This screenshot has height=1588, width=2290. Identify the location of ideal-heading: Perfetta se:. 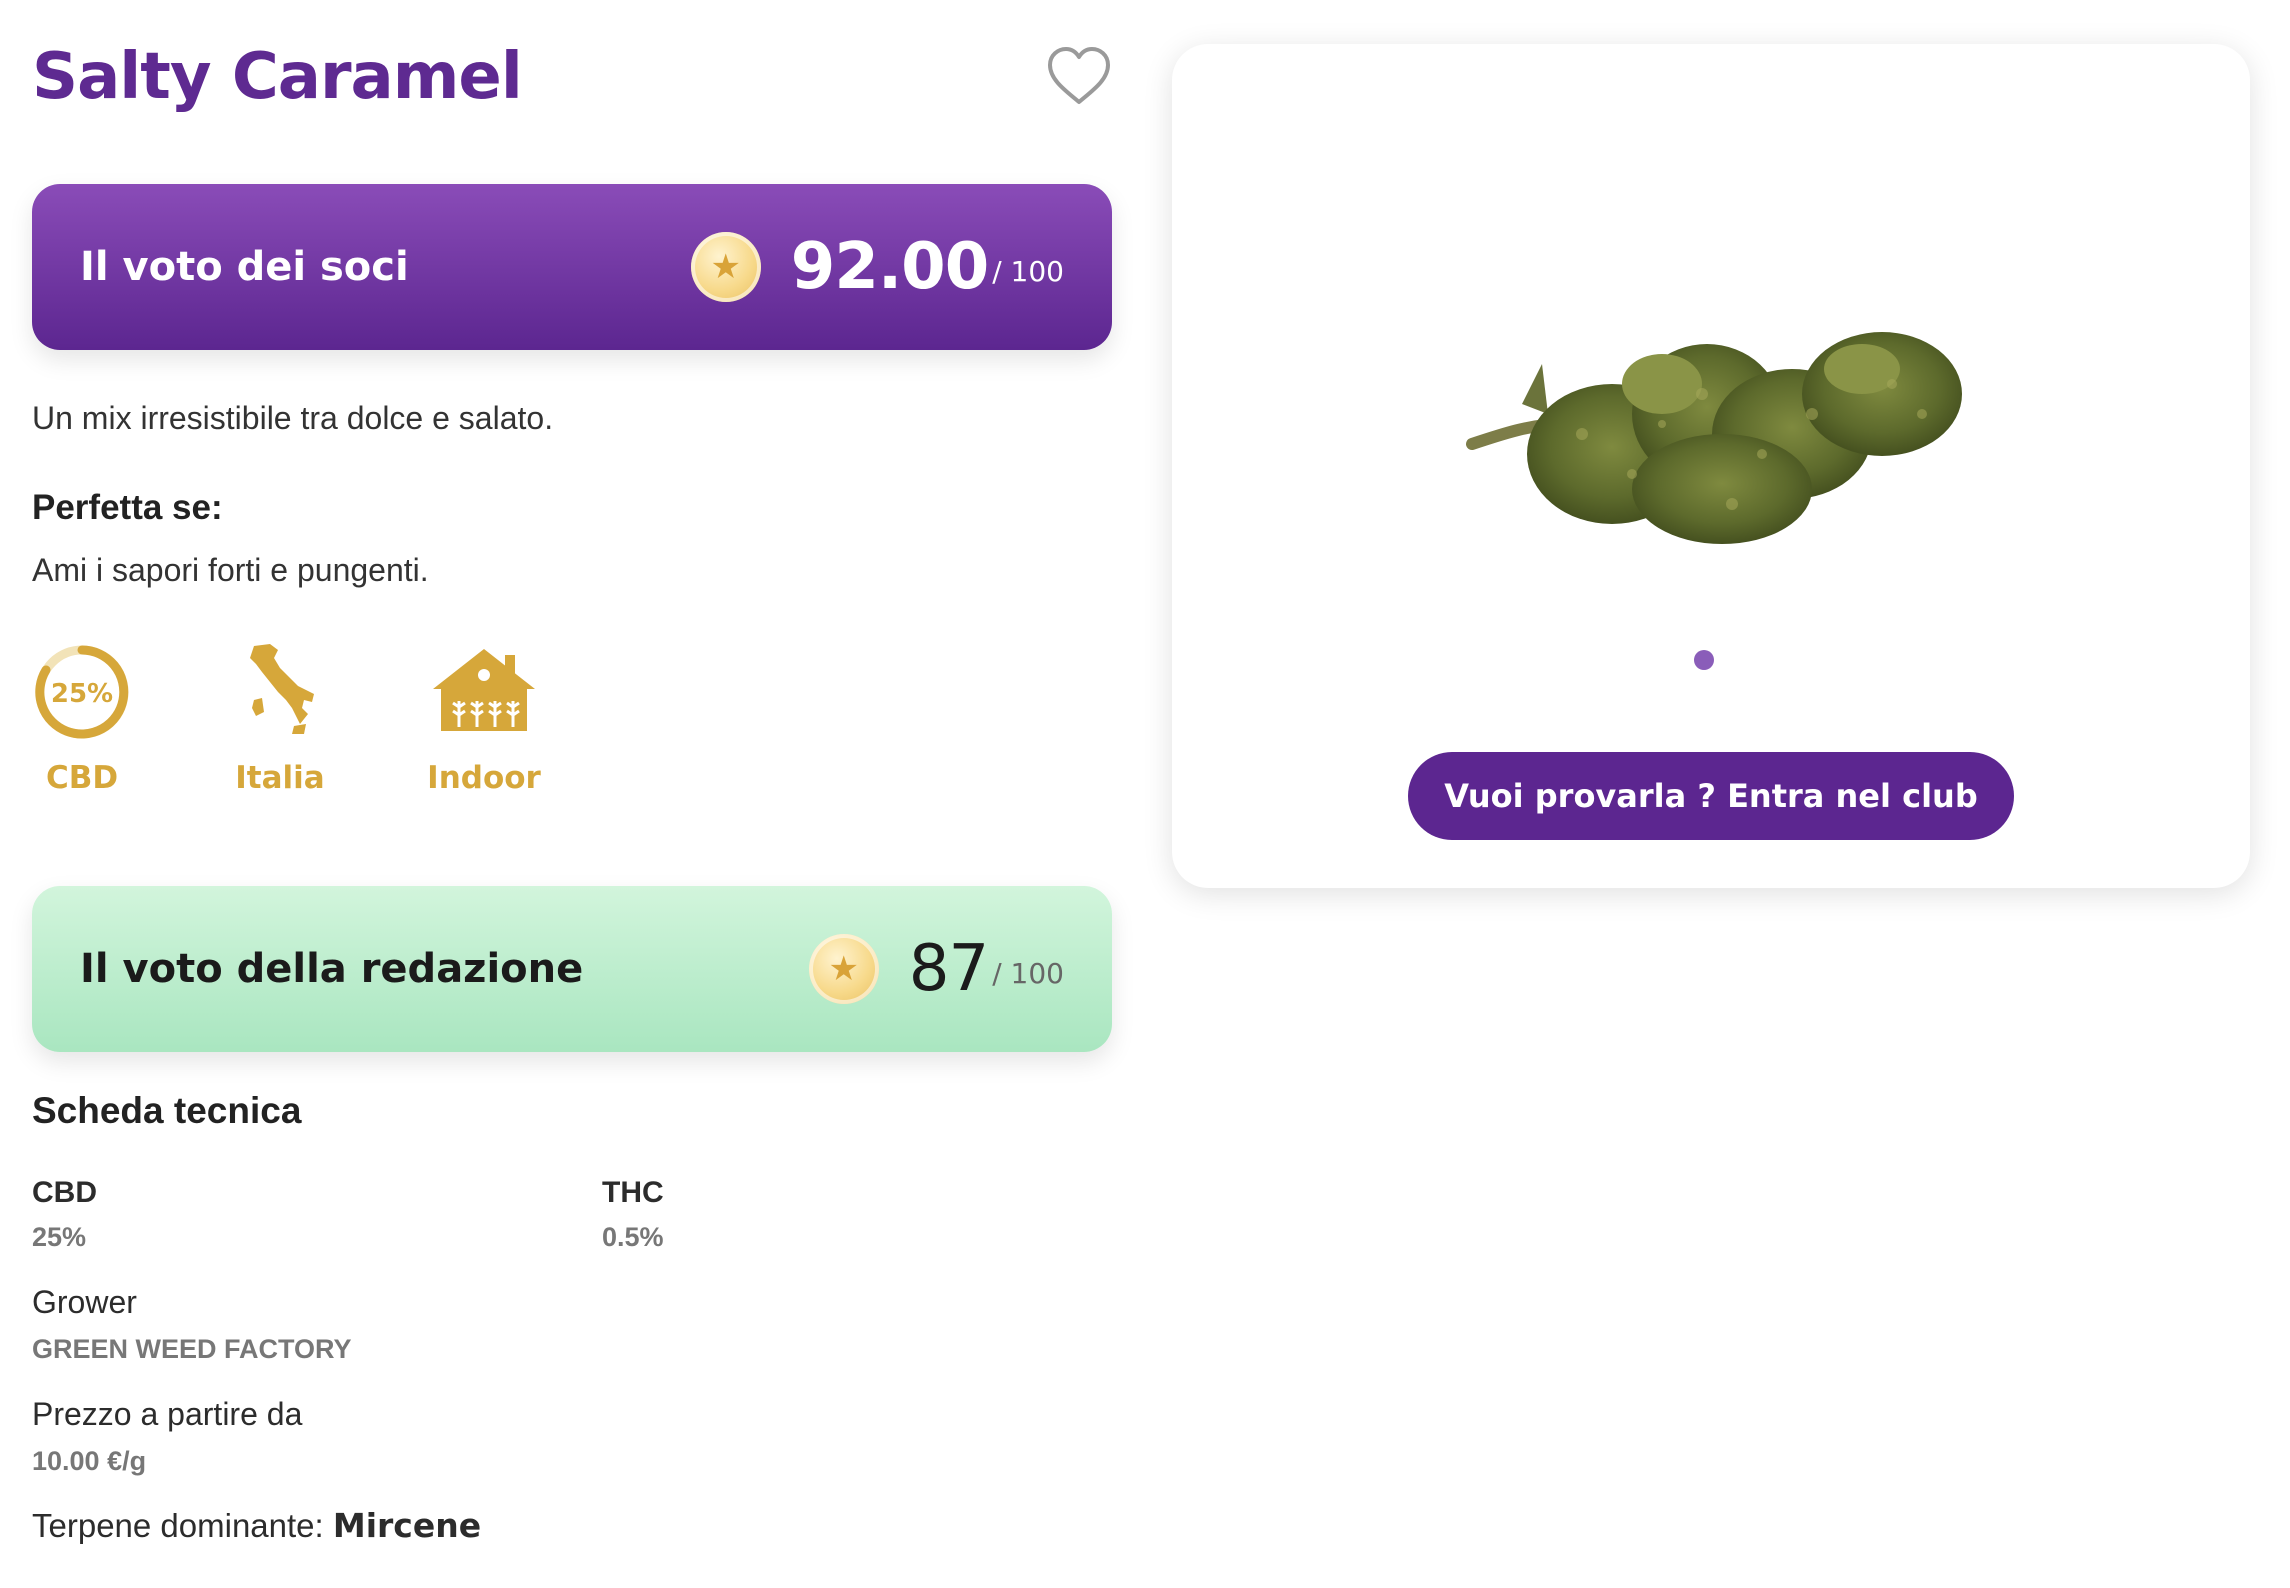
(127, 507).